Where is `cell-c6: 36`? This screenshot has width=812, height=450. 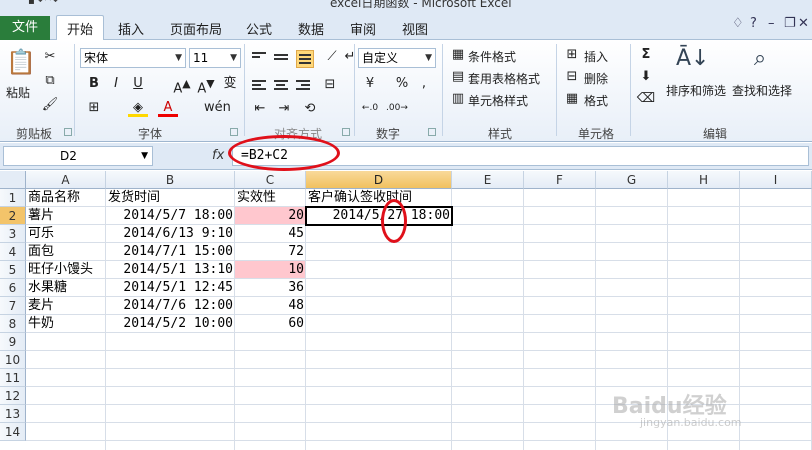 cell-c6: 36 is located at coordinates (270, 288).